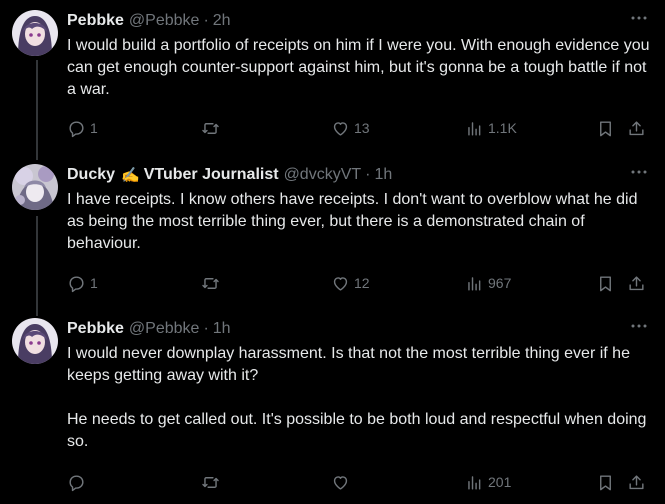  I want to click on views-button: 1.1K, so click(491, 128).